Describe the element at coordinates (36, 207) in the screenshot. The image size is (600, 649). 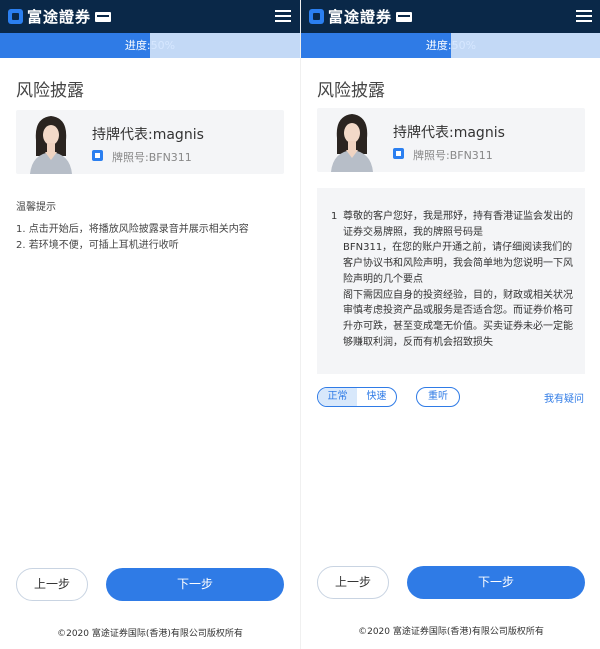
I see `tips-title: 温馨提示` at that location.